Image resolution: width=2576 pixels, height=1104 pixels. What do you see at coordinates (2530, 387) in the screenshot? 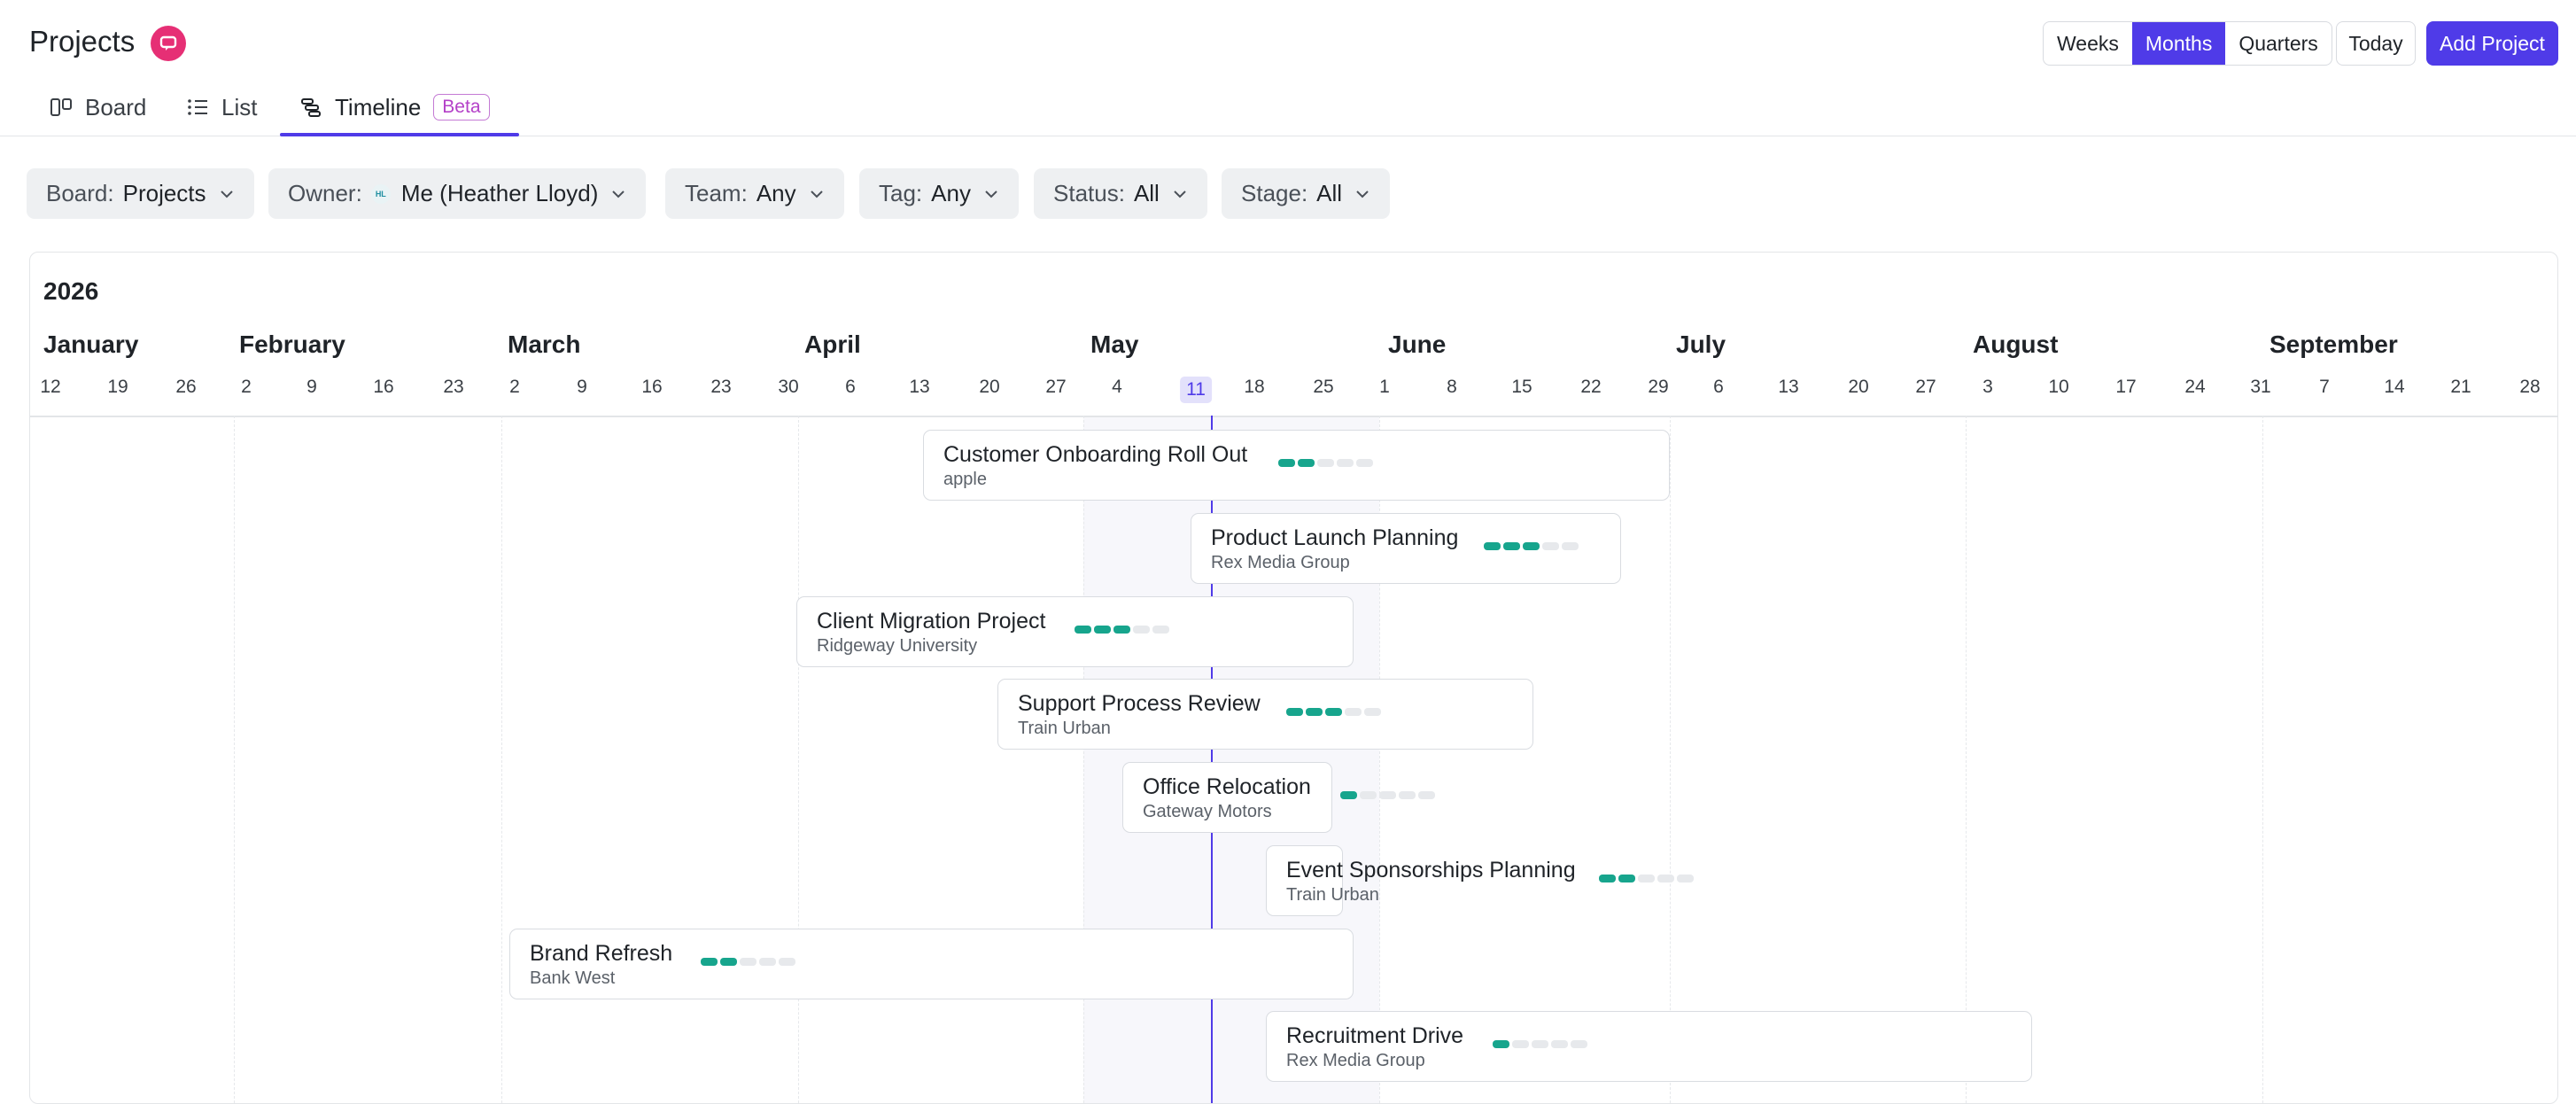
I see `week-tick: 28` at bounding box center [2530, 387].